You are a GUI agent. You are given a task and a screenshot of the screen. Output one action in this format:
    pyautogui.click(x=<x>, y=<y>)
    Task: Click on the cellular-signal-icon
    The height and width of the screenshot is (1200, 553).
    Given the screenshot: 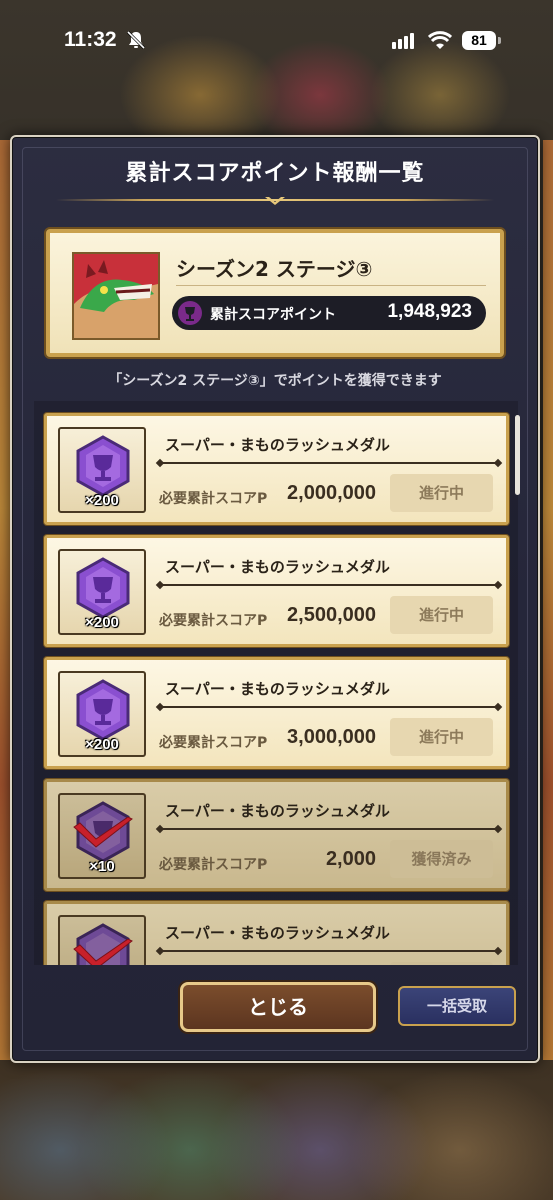 What is the action you would take?
    pyautogui.click(x=403, y=41)
    